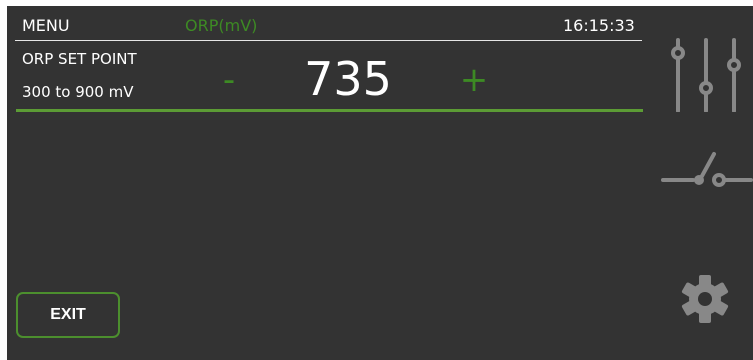 This screenshot has width=753, height=360. I want to click on setpoint-value: 735, so click(348, 79).